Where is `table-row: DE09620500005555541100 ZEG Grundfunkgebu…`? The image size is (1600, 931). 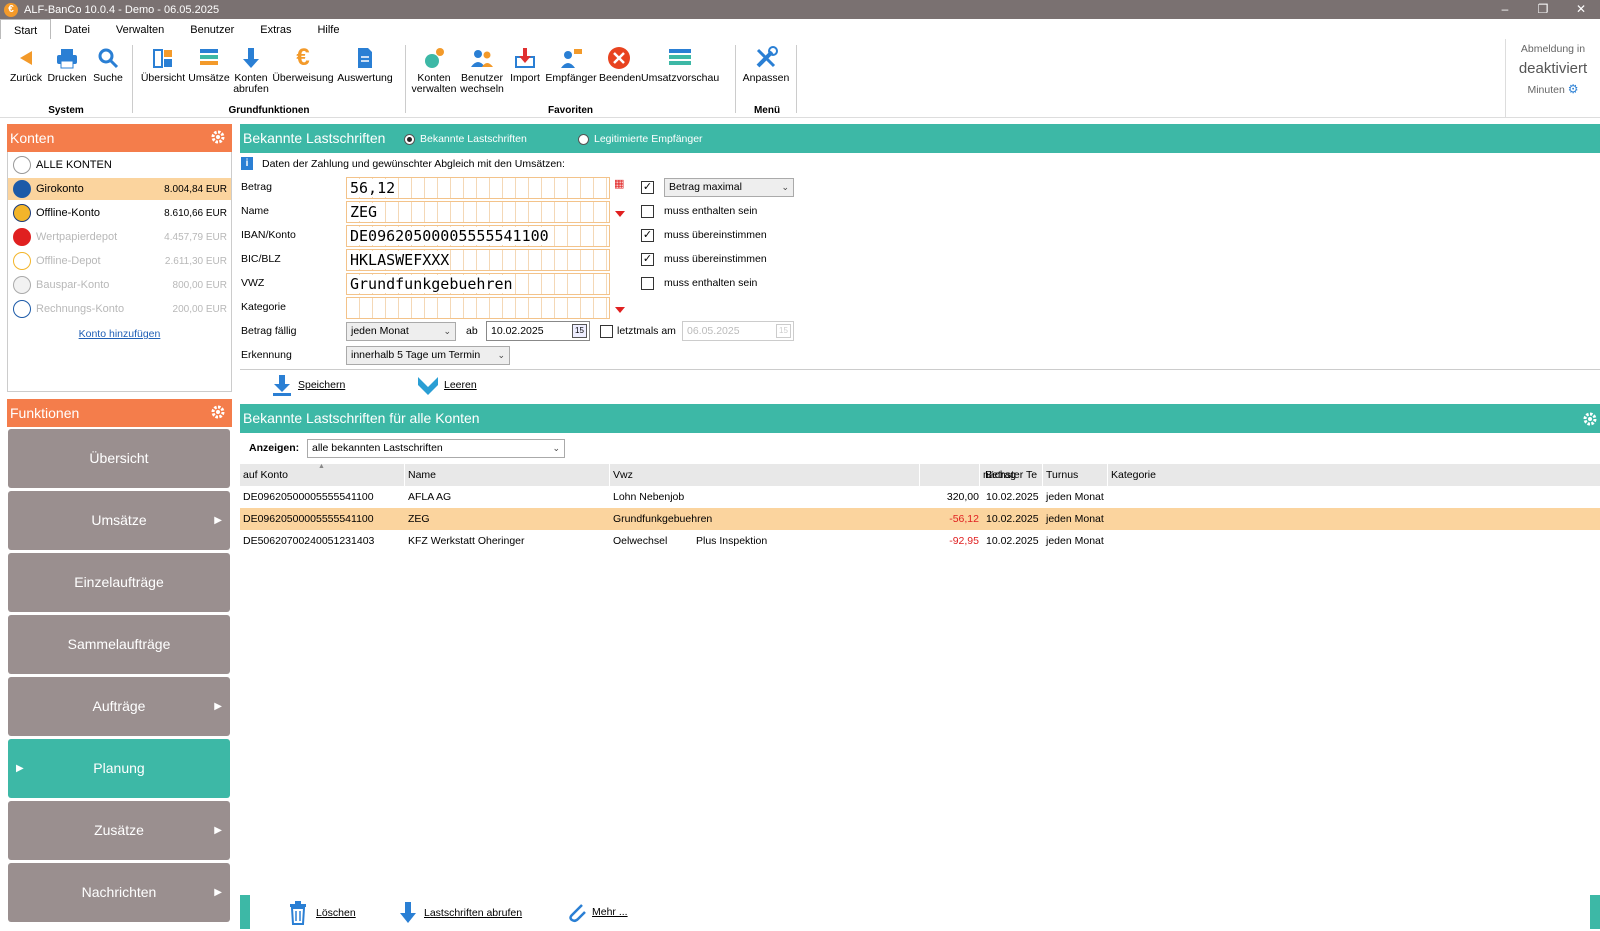 table-row: DE09620500005555541100 ZEG Grundfunkgebu… is located at coordinates (920, 519).